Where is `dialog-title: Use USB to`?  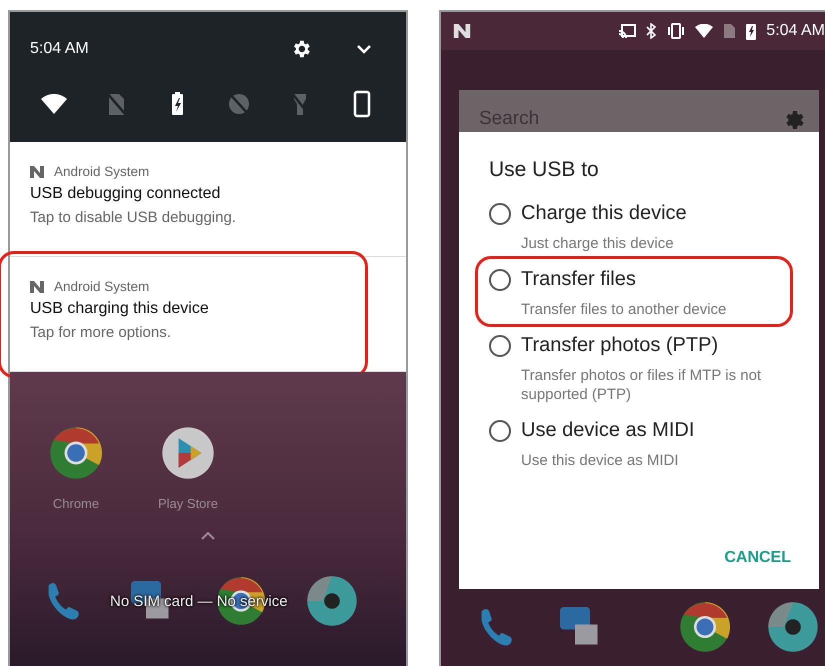
dialog-title: Use USB to is located at coordinates (544, 170).